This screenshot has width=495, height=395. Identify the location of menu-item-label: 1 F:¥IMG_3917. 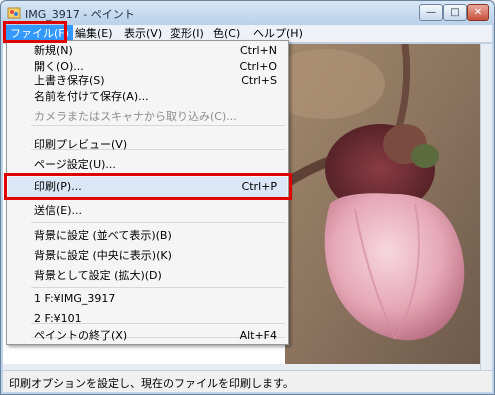
(75, 298).